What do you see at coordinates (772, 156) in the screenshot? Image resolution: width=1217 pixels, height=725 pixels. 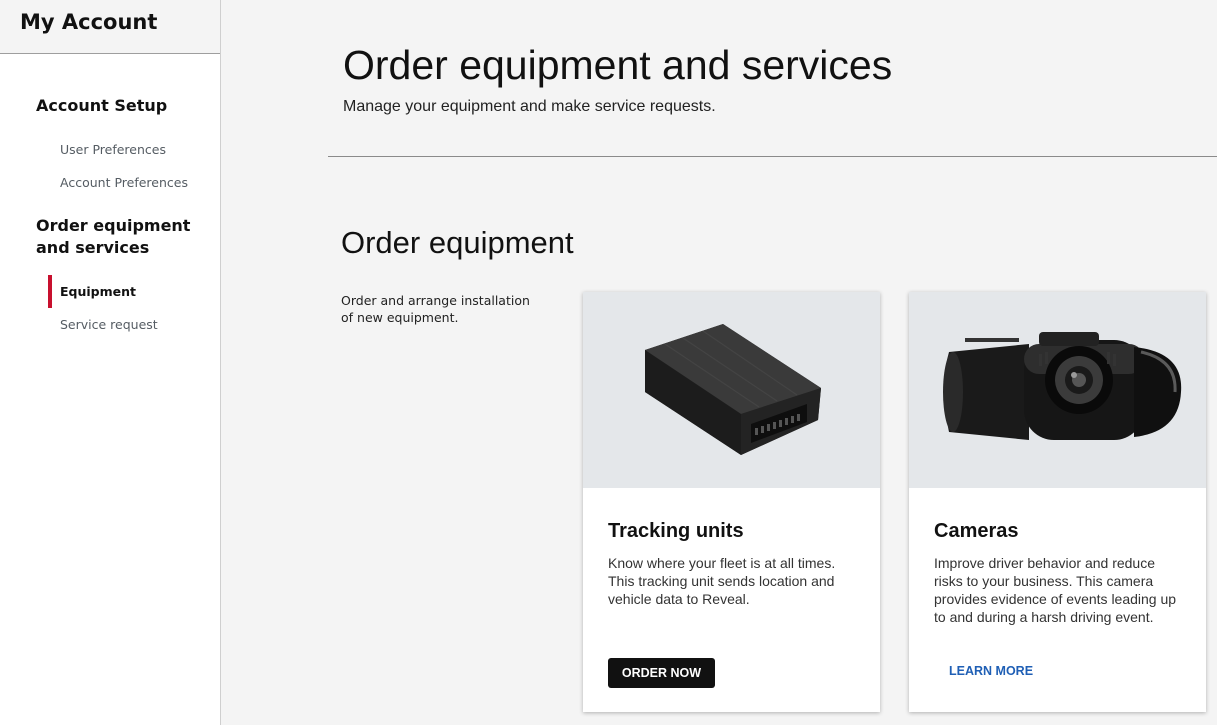 I see `divider` at bounding box center [772, 156].